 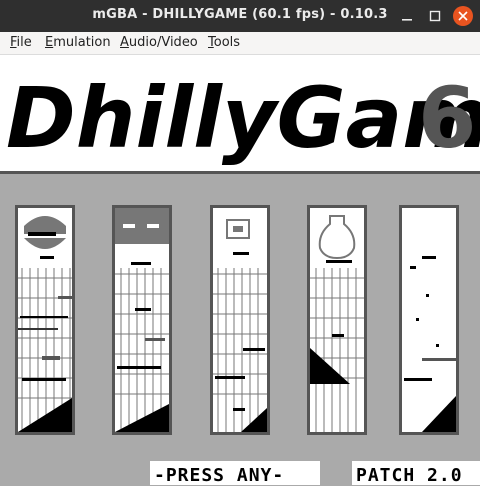 I want to click on maximize-button, so click(x=435, y=16).